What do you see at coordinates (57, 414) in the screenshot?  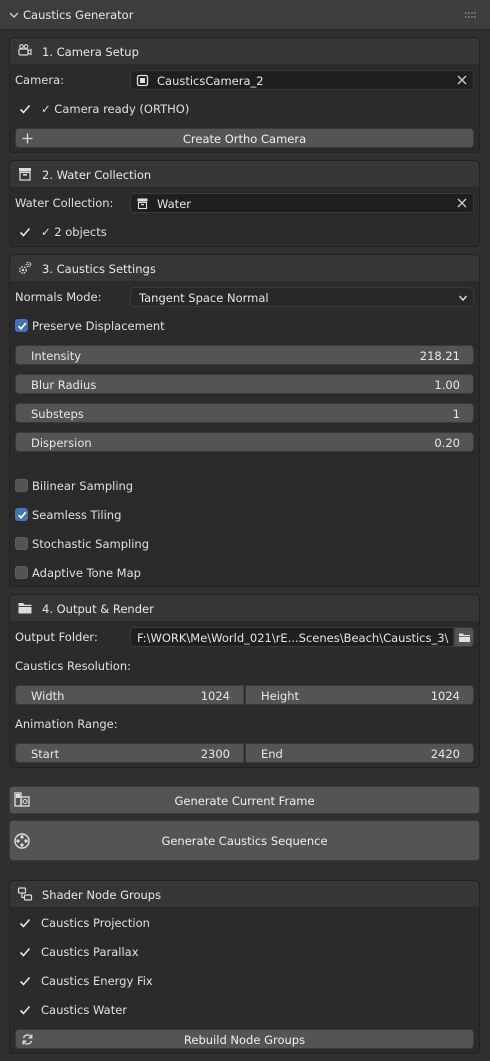 I see `substeps-label: Substeps` at bounding box center [57, 414].